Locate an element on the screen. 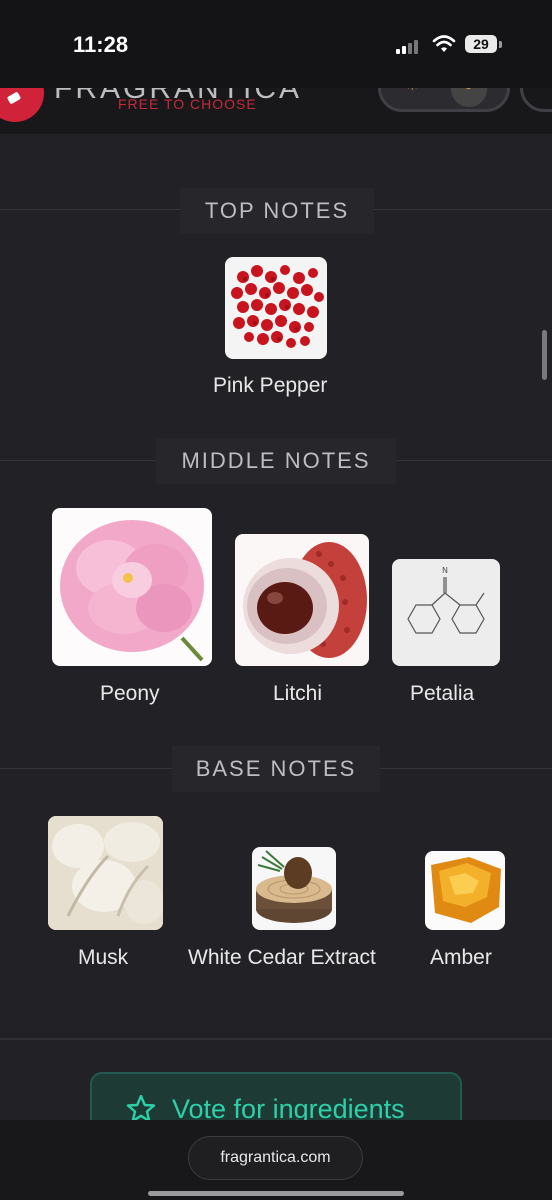 The width and height of the screenshot is (552, 1200). site-header: FRAGRANTICA FREE TO CHOOSE ☀ ☾ is located at coordinates (276, 111).